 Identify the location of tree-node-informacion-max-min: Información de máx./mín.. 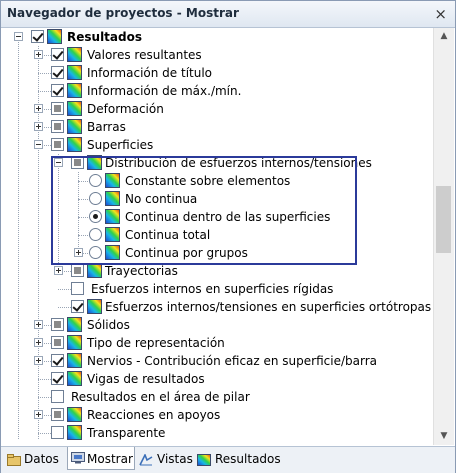
(217, 91).